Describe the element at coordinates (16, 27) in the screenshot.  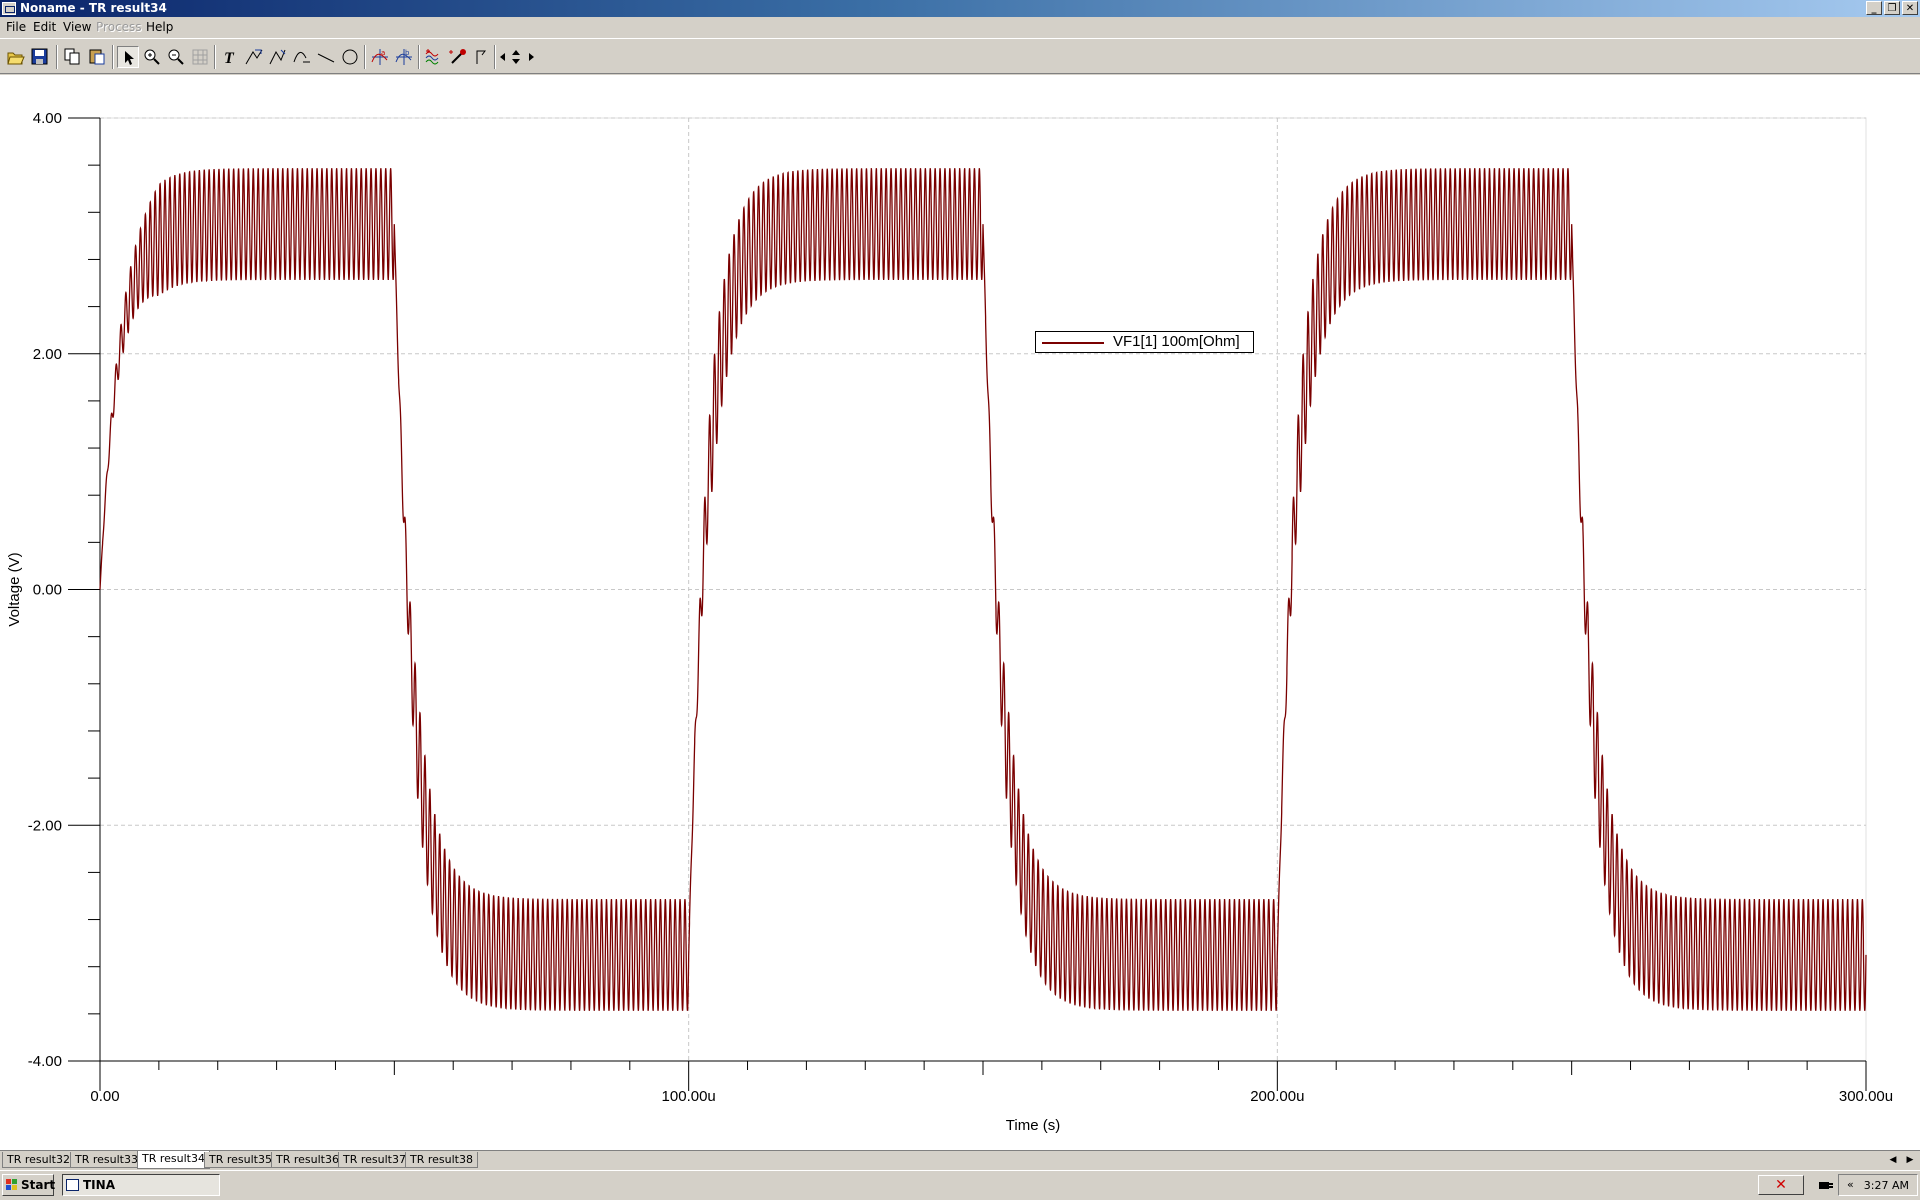
I see `menu-file: File` at that location.